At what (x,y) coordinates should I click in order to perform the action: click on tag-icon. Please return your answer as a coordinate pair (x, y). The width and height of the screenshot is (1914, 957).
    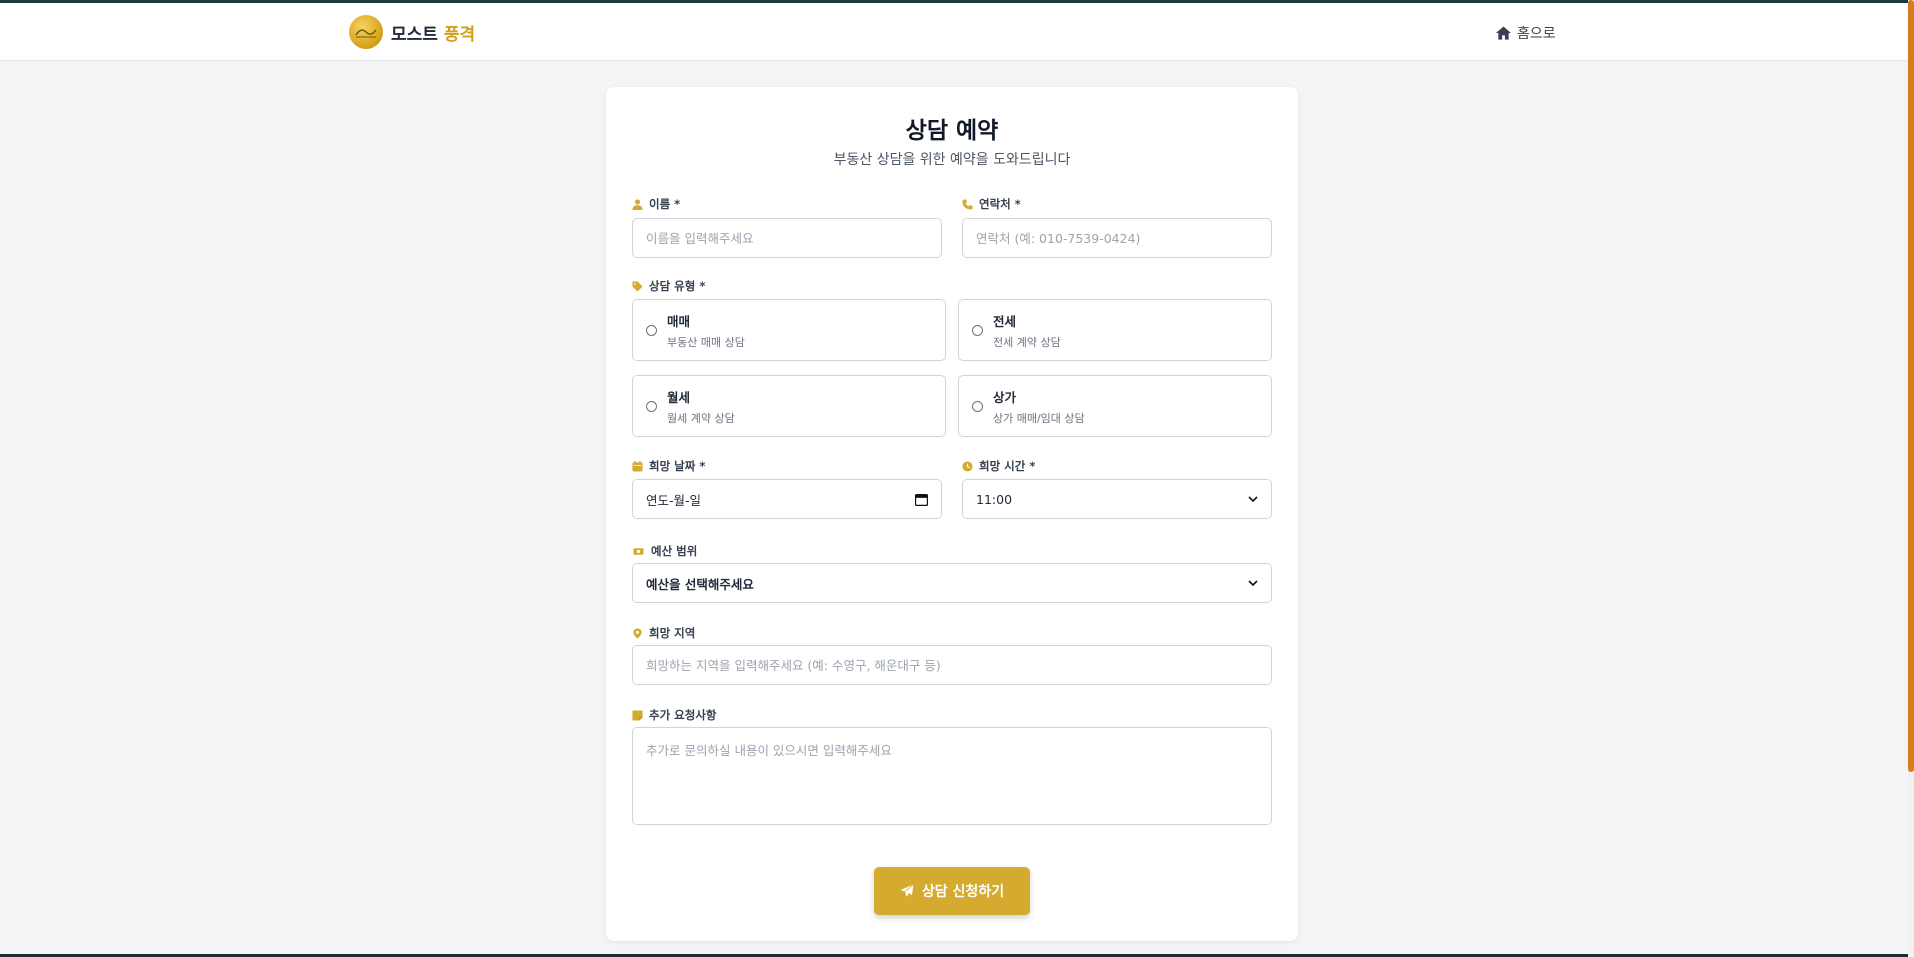
    Looking at the image, I should click on (637, 286).